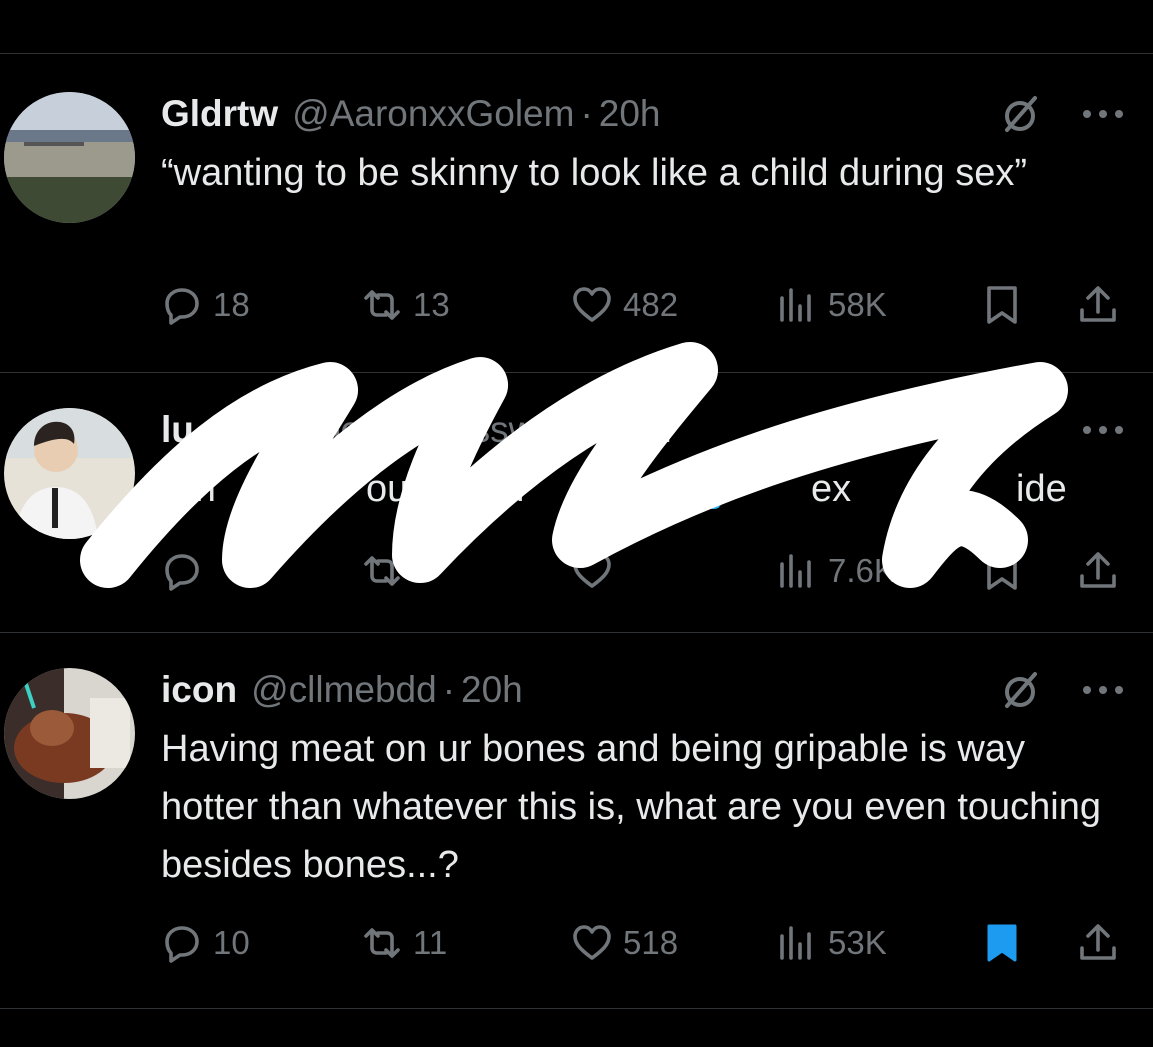  What do you see at coordinates (431, 304) in the screenshot?
I see `repost-count: 13` at bounding box center [431, 304].